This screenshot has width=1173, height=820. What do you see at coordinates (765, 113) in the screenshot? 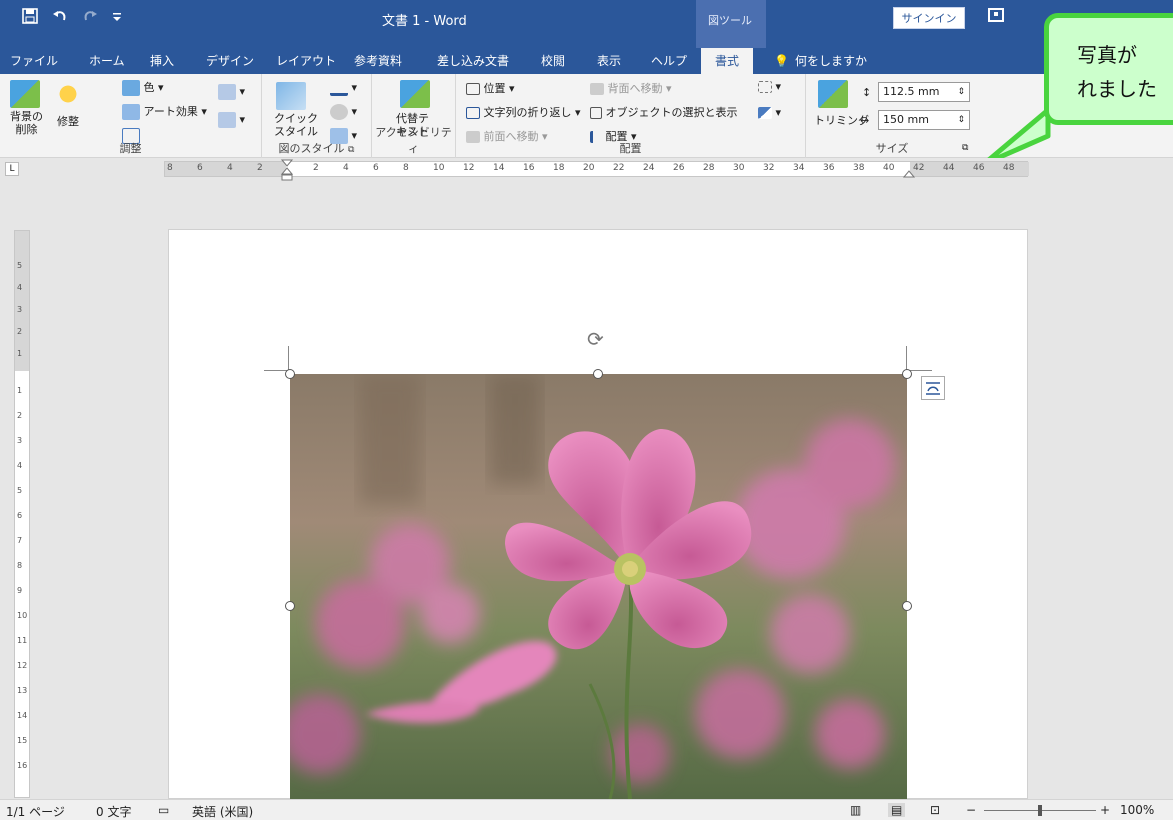
I see `rotate-icon` at bounding box center [765, 113].